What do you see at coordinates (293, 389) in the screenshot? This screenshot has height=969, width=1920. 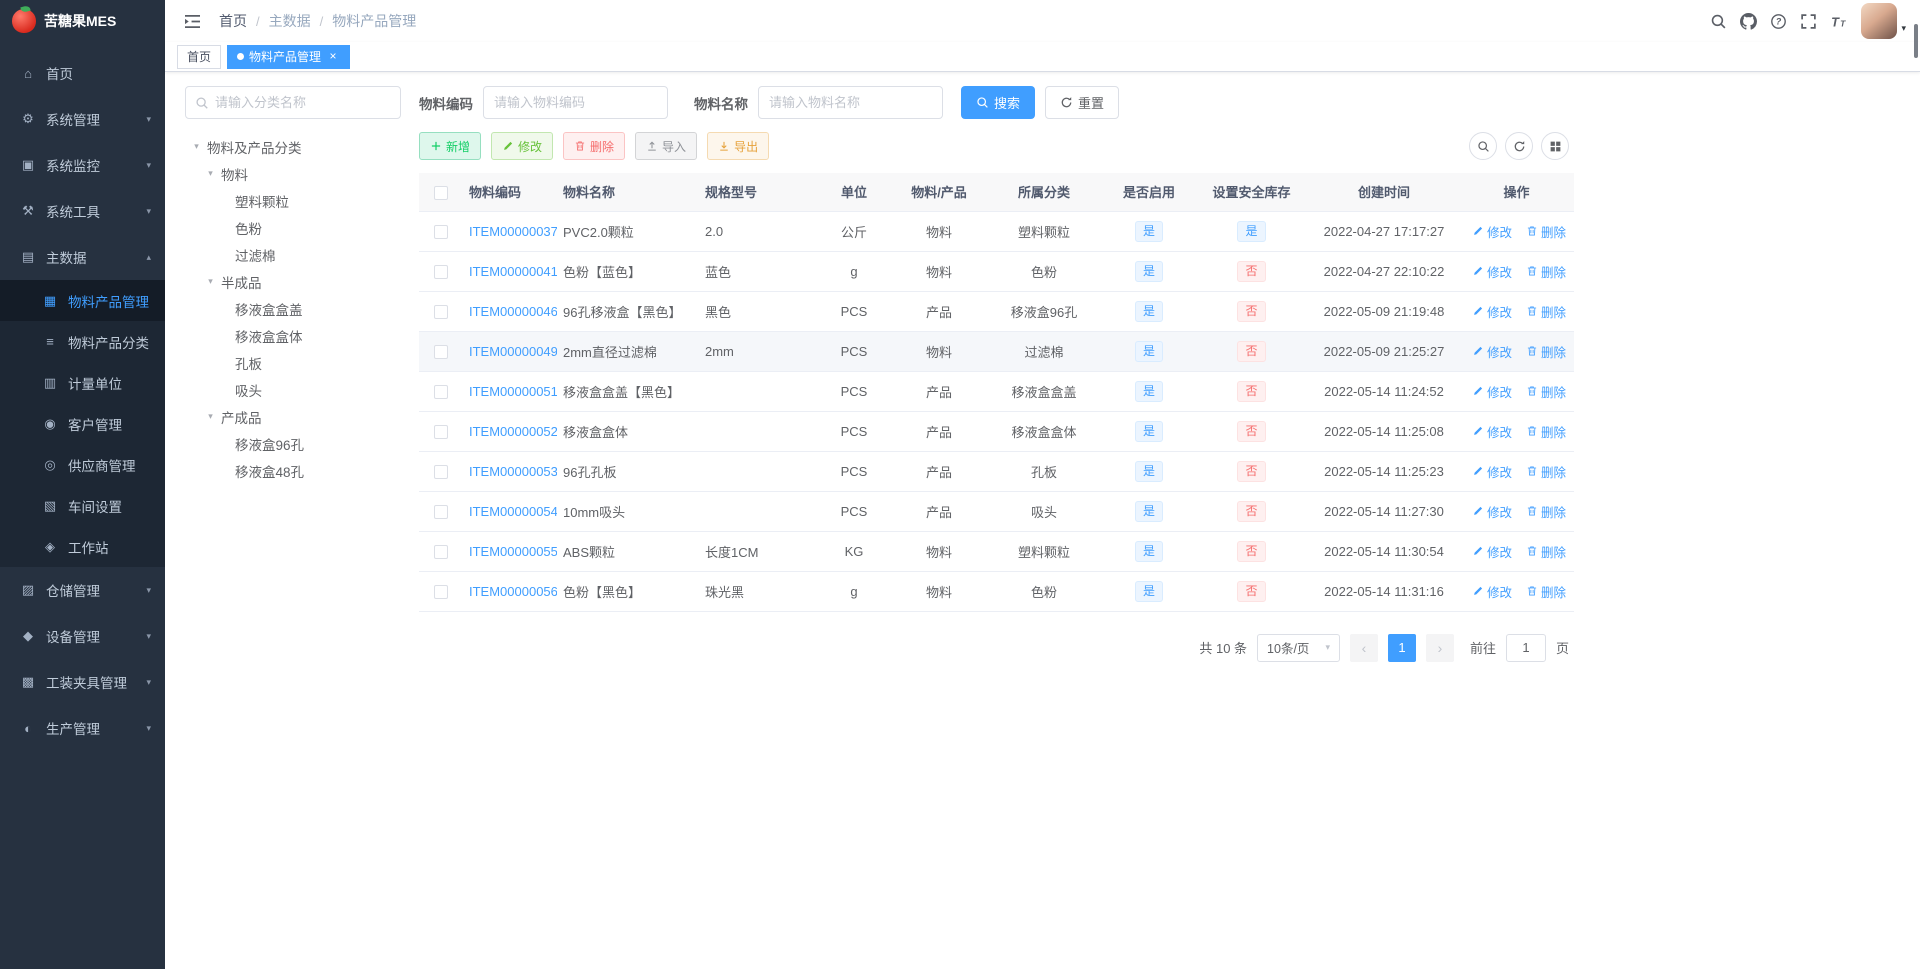 I see `tree-node: 吸头` at bounding box center [293, 389].